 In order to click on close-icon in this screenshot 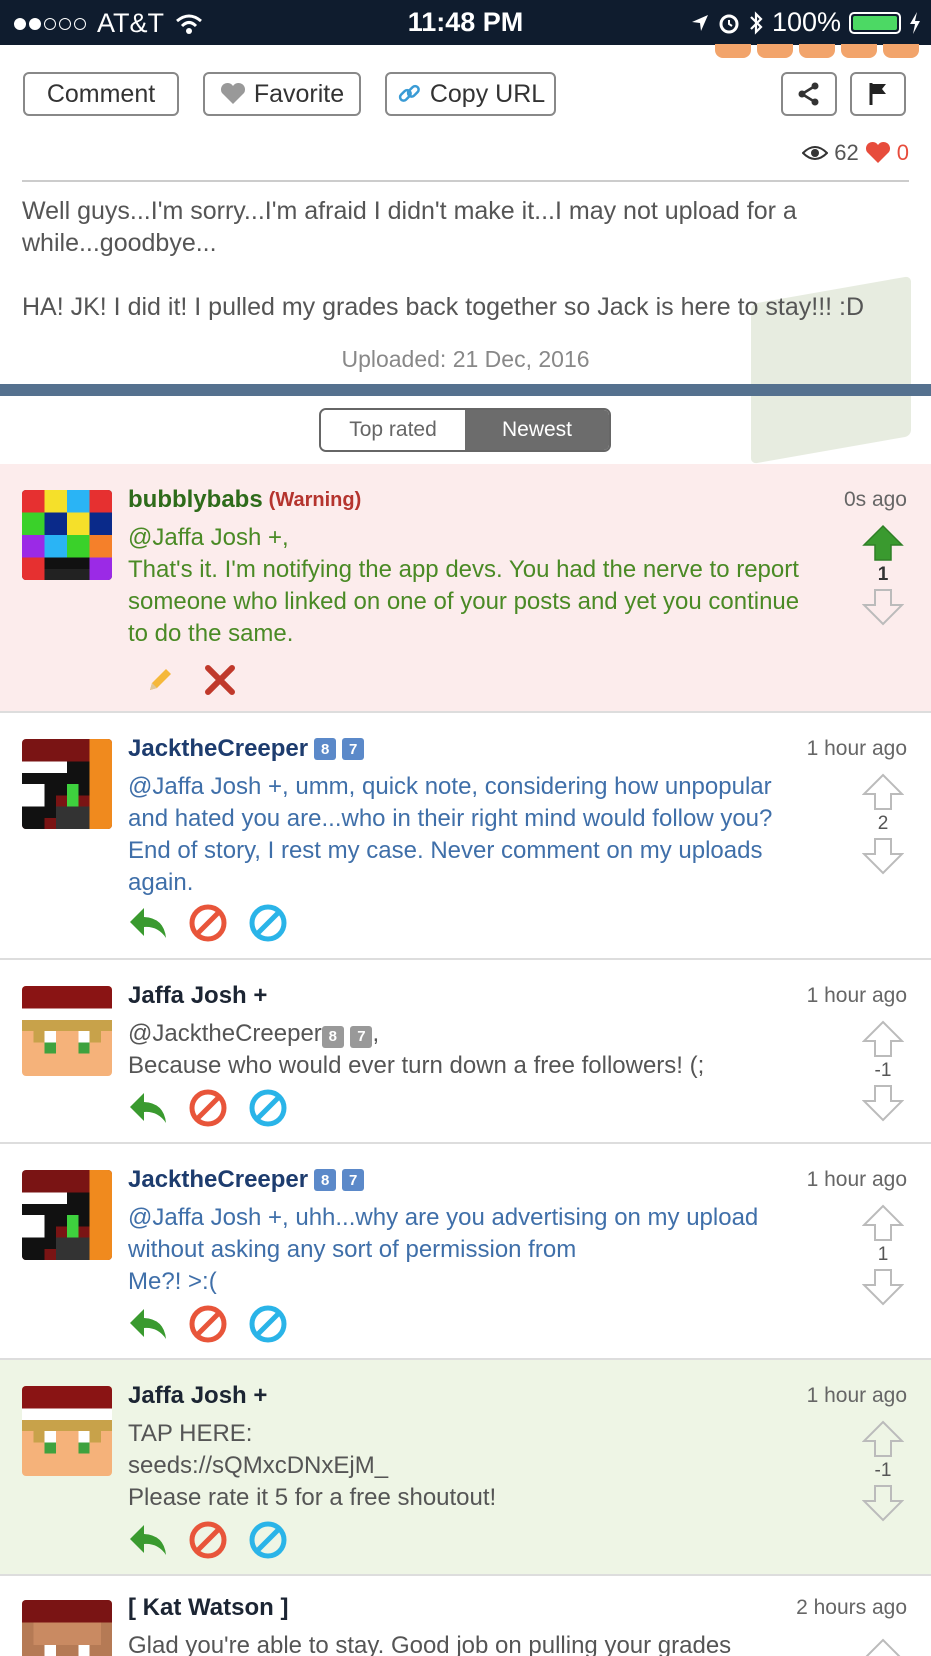, I will do `click(220, 680)`.